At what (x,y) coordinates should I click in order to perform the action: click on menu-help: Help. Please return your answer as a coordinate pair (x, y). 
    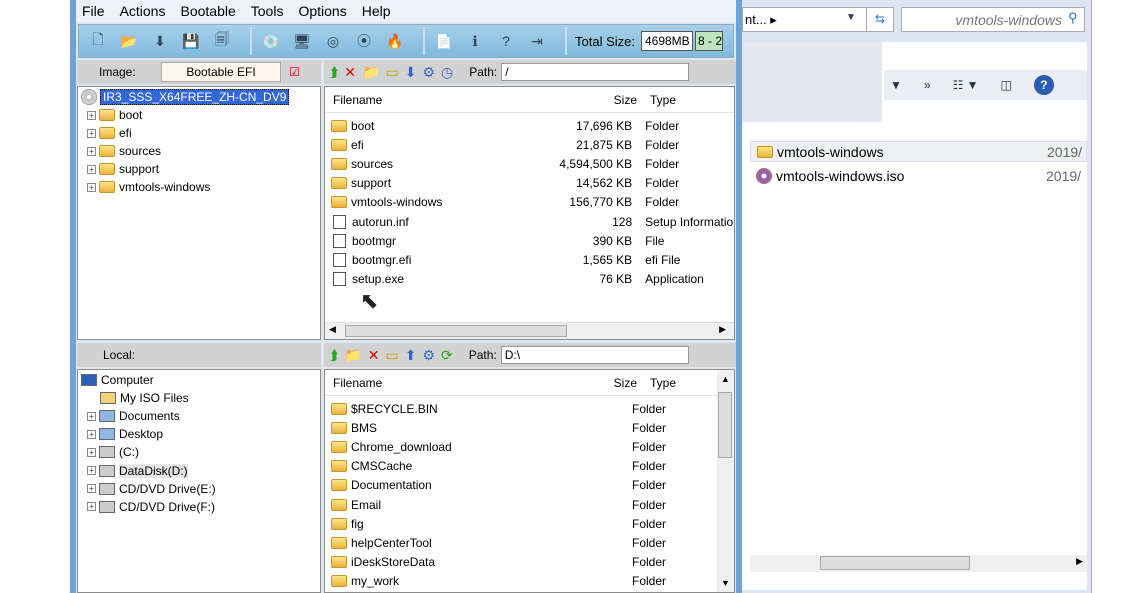
    Looking at the image, I should click on (376, 11).